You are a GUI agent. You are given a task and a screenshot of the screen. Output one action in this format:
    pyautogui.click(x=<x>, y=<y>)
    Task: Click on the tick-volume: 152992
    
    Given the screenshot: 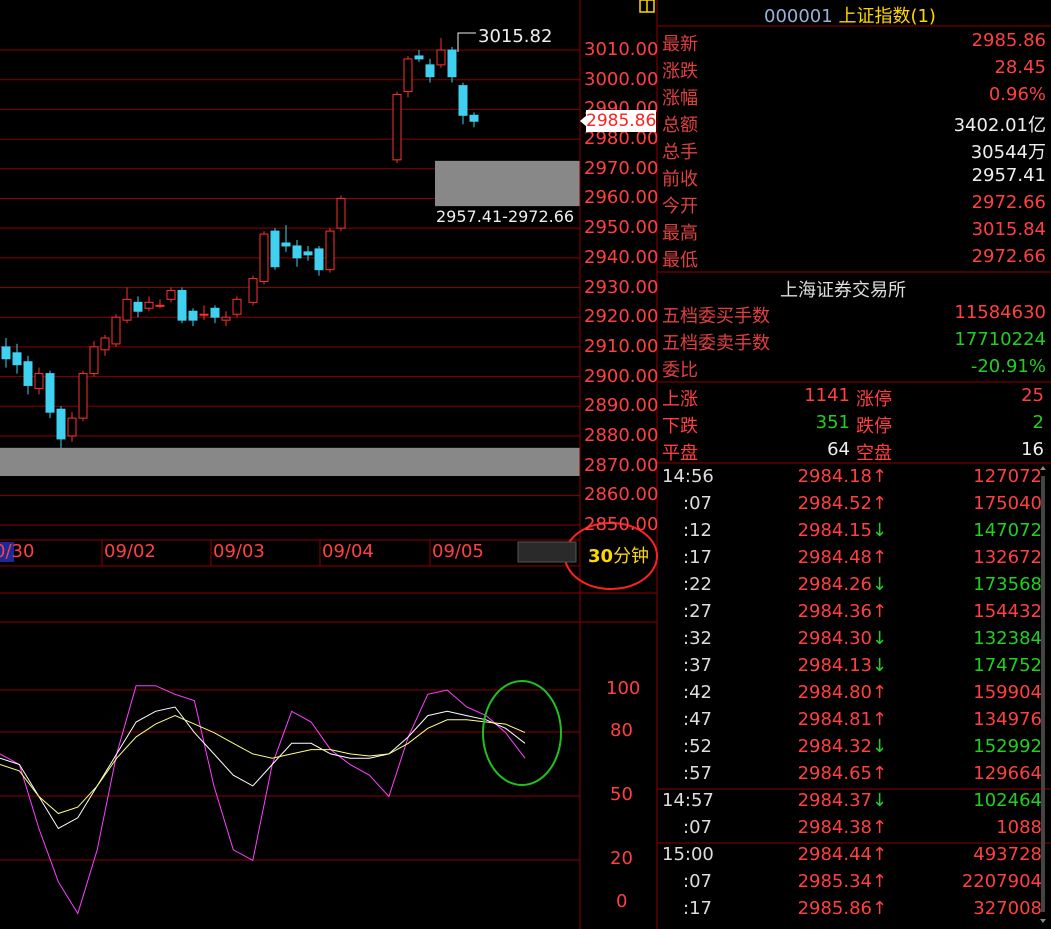 What is the action you would take?
    pyautogui.click(x=1007, y=746)
    